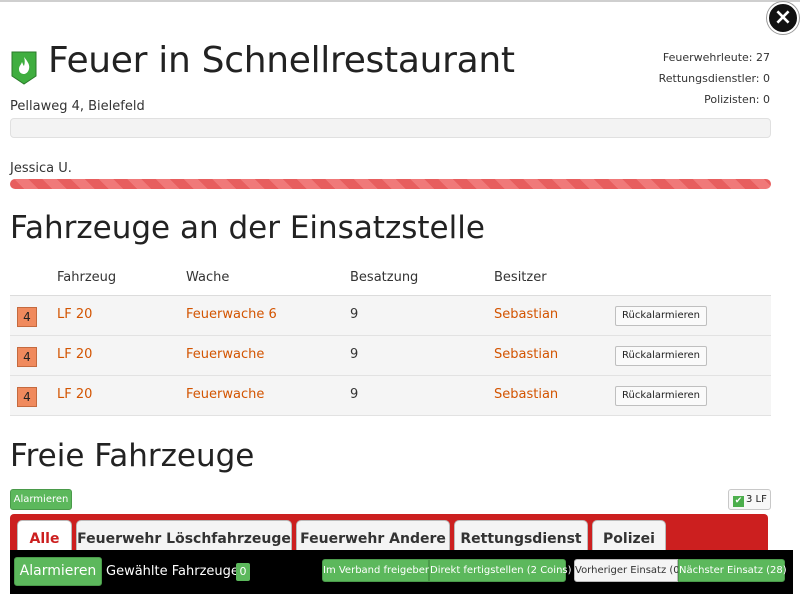  Describe the element at coordinates (281, 60) in the screenshot. I see `mission-title: Feuer in Schnellrestaurant` at that location.